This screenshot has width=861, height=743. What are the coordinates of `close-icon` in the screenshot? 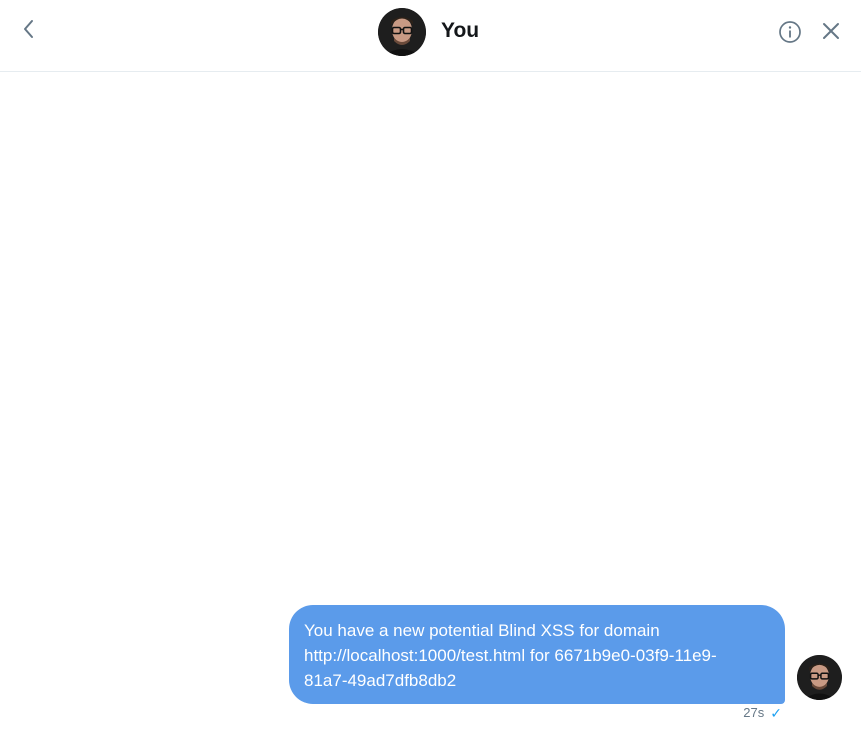 It's located at (831, 33).